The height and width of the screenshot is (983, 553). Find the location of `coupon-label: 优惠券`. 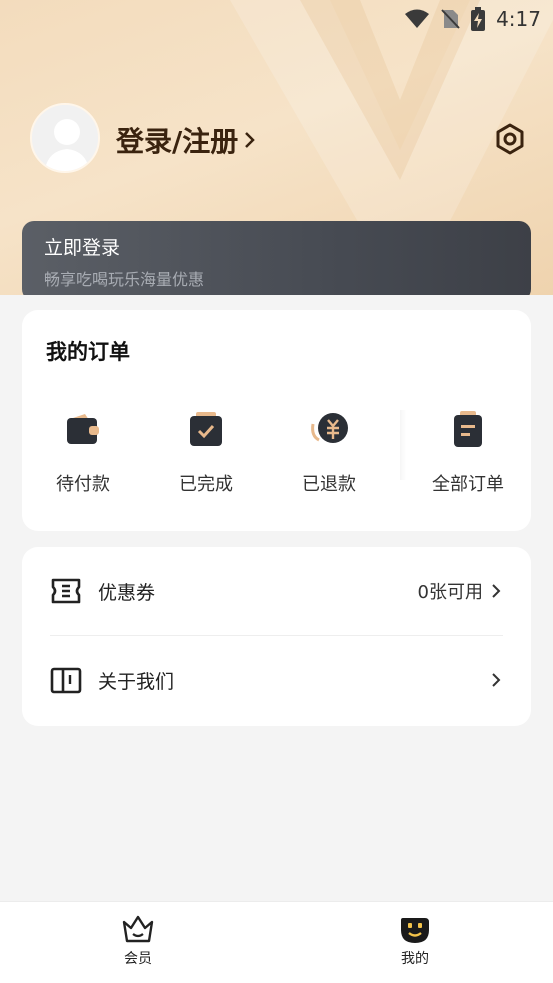

coupon-label: 优惠券 is located at coordinates (127, 592).